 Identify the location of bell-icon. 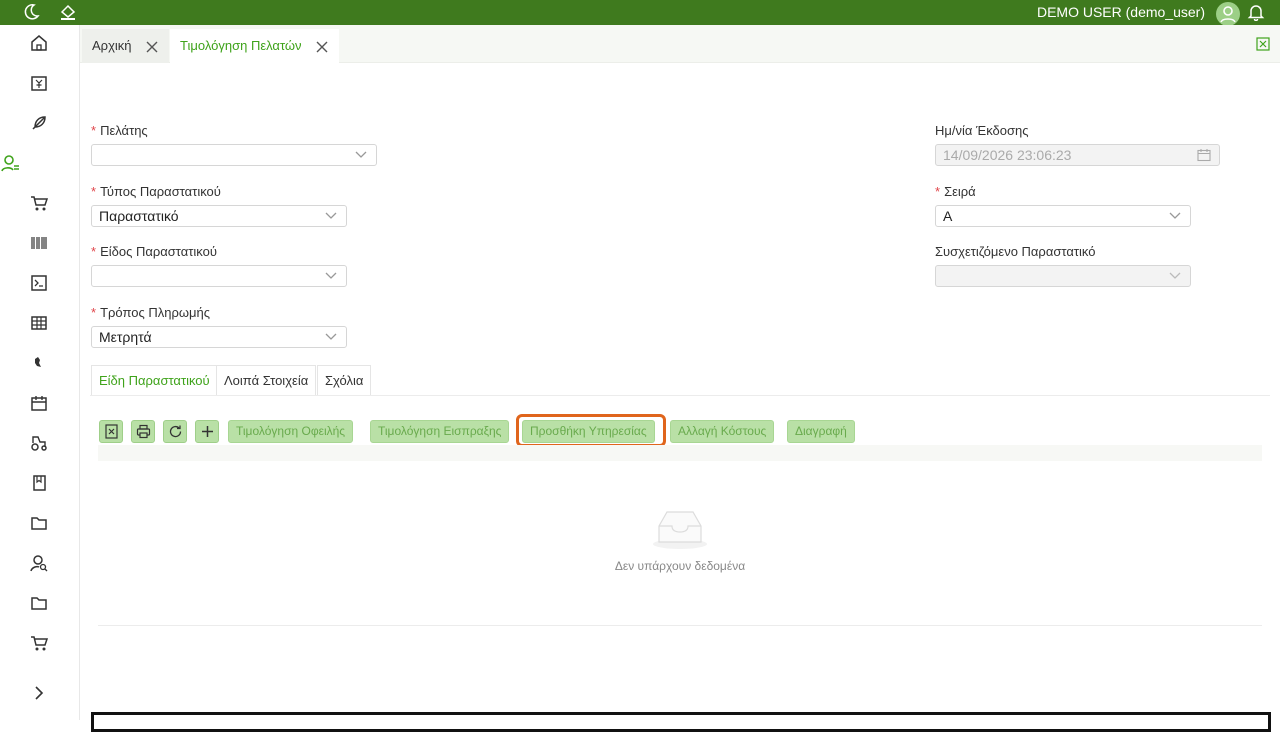
(1256, 12).